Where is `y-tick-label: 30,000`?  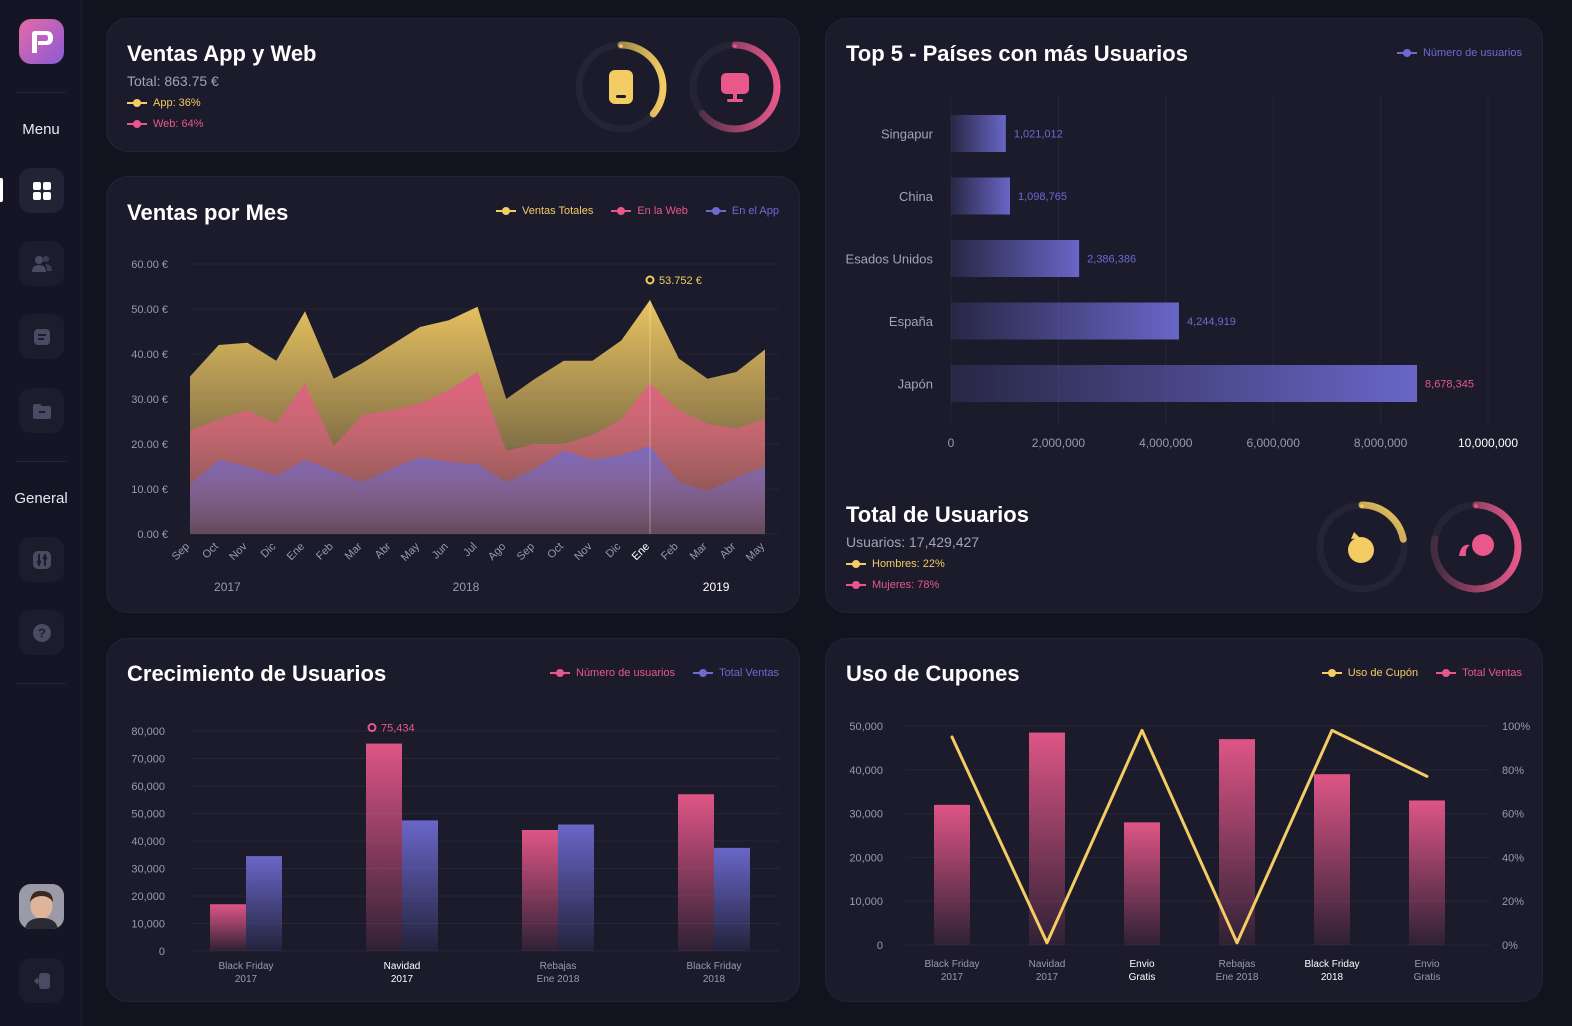 y-tick-label: 30,000 is located at coordinates (866, 815).